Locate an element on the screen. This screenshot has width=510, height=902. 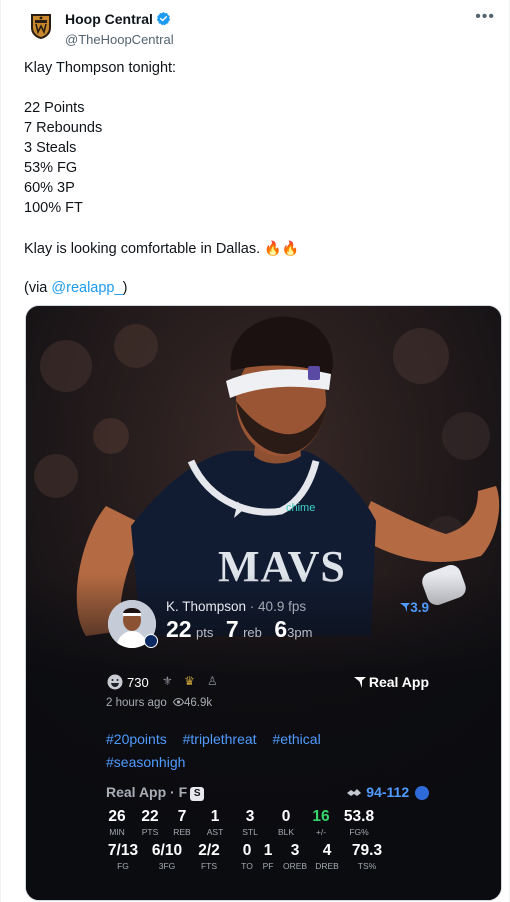
stat-value: 7 is located at coordinates (182, 816).